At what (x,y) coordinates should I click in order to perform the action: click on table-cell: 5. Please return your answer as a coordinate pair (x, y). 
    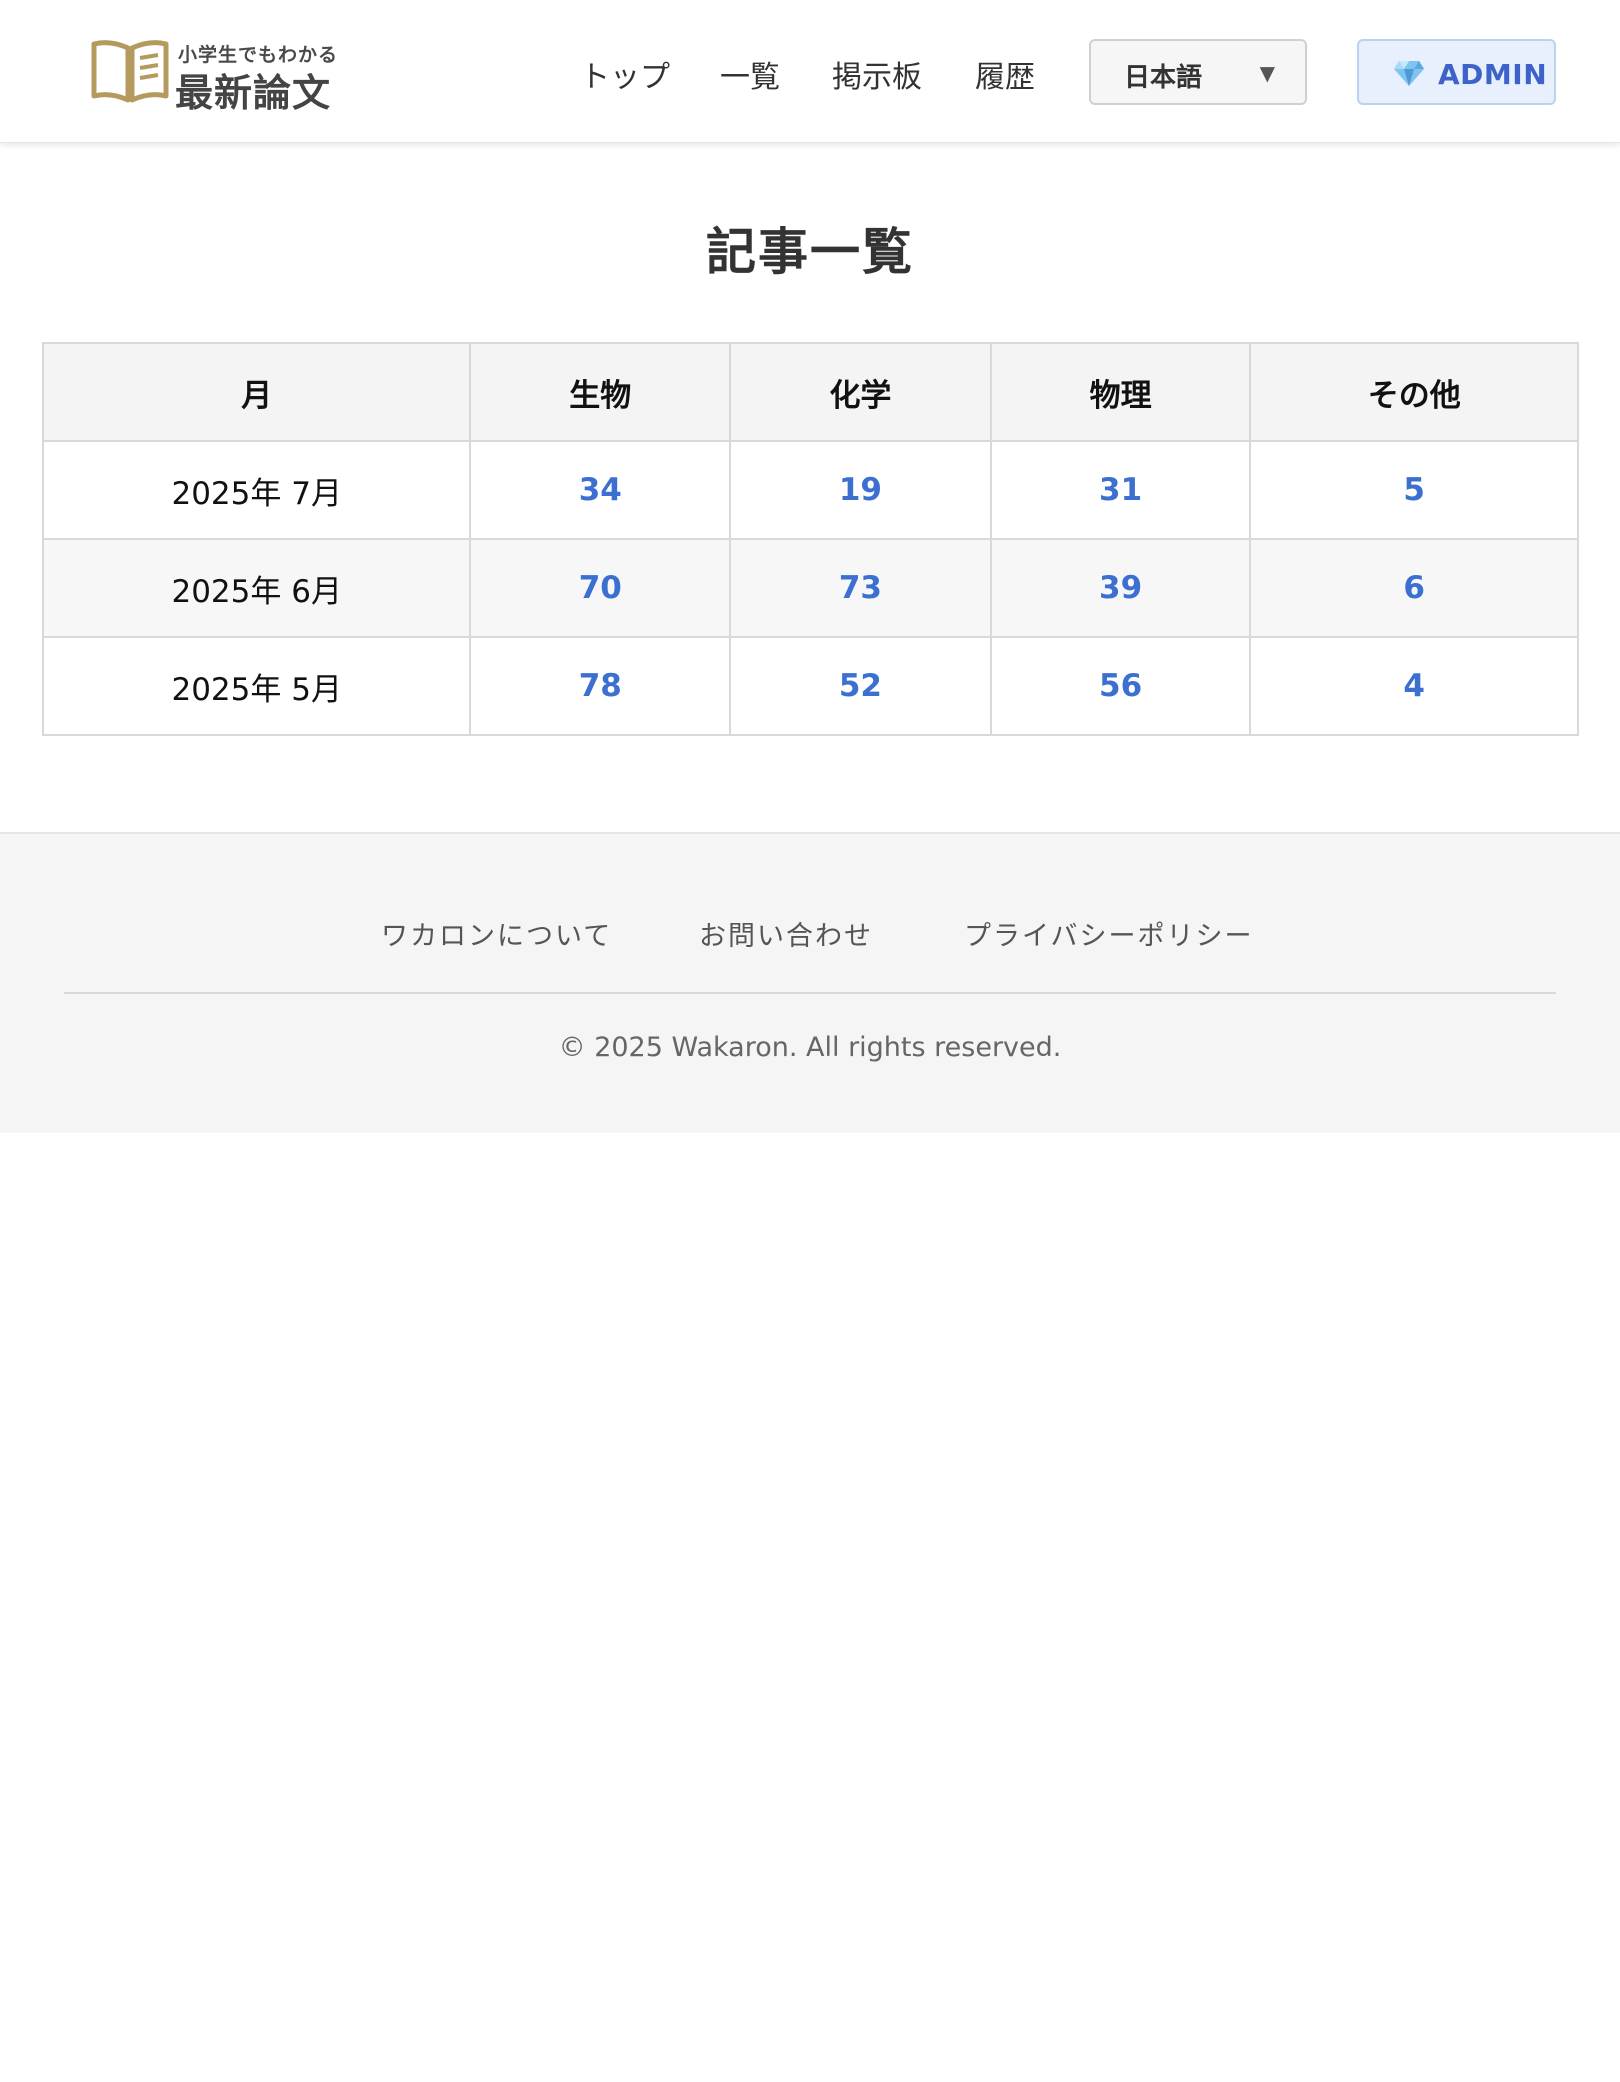
    Looking at the image, I should click on (1414, 490).